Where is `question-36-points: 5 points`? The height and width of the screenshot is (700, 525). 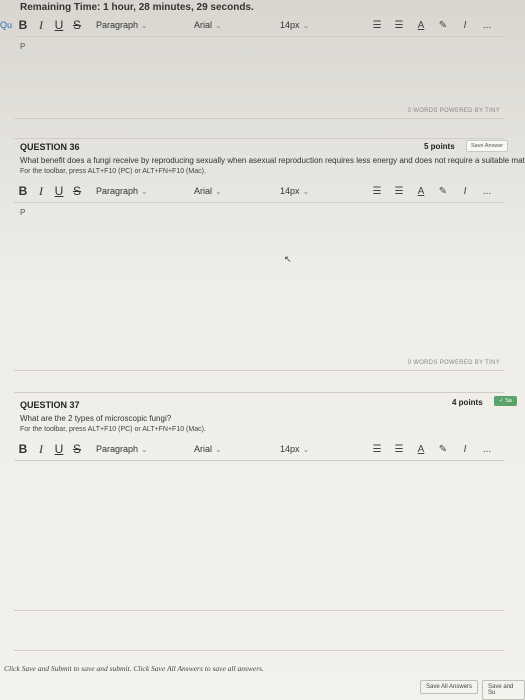 question-36-points: 5 points is located at coordinates (439, 146).